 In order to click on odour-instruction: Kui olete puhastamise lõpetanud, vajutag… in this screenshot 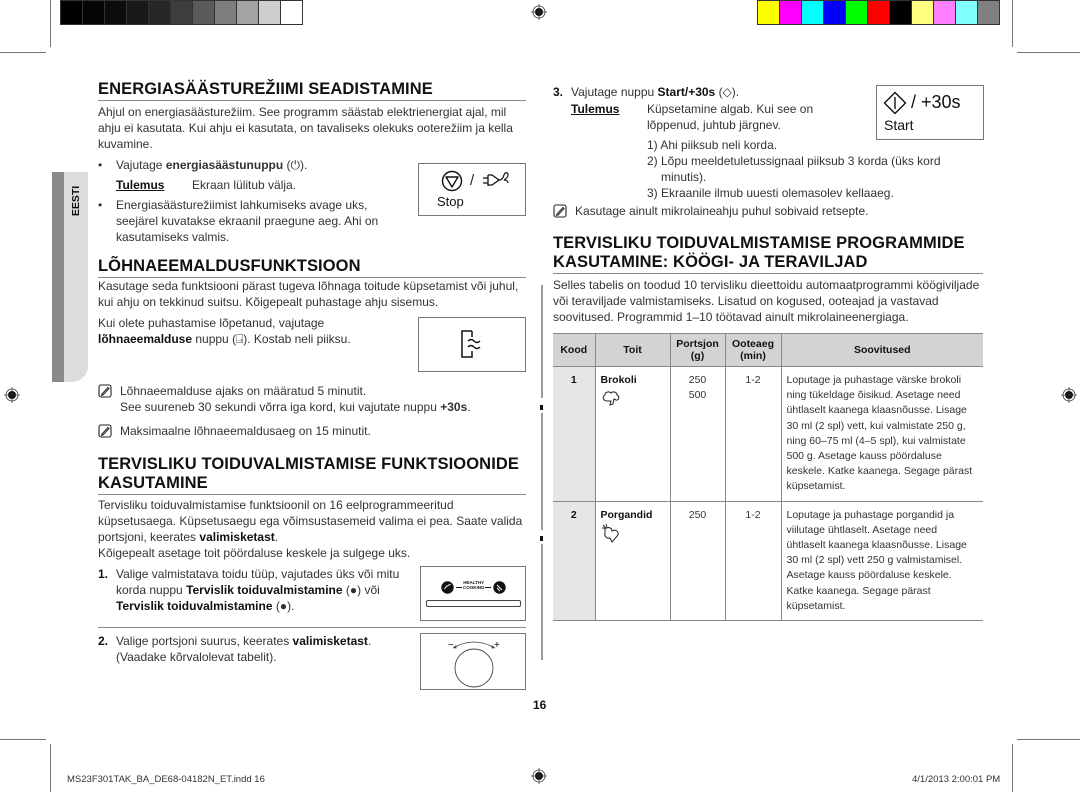, I will do `click(224, 331)`.